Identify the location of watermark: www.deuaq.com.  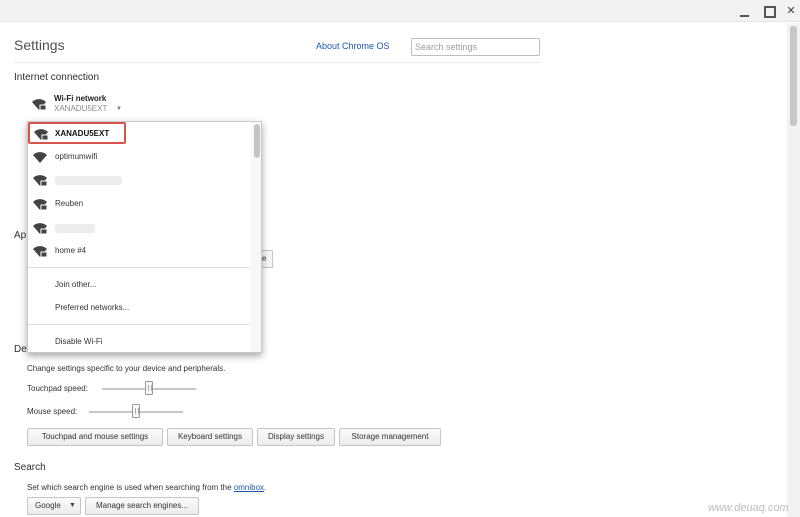
(748, 508).